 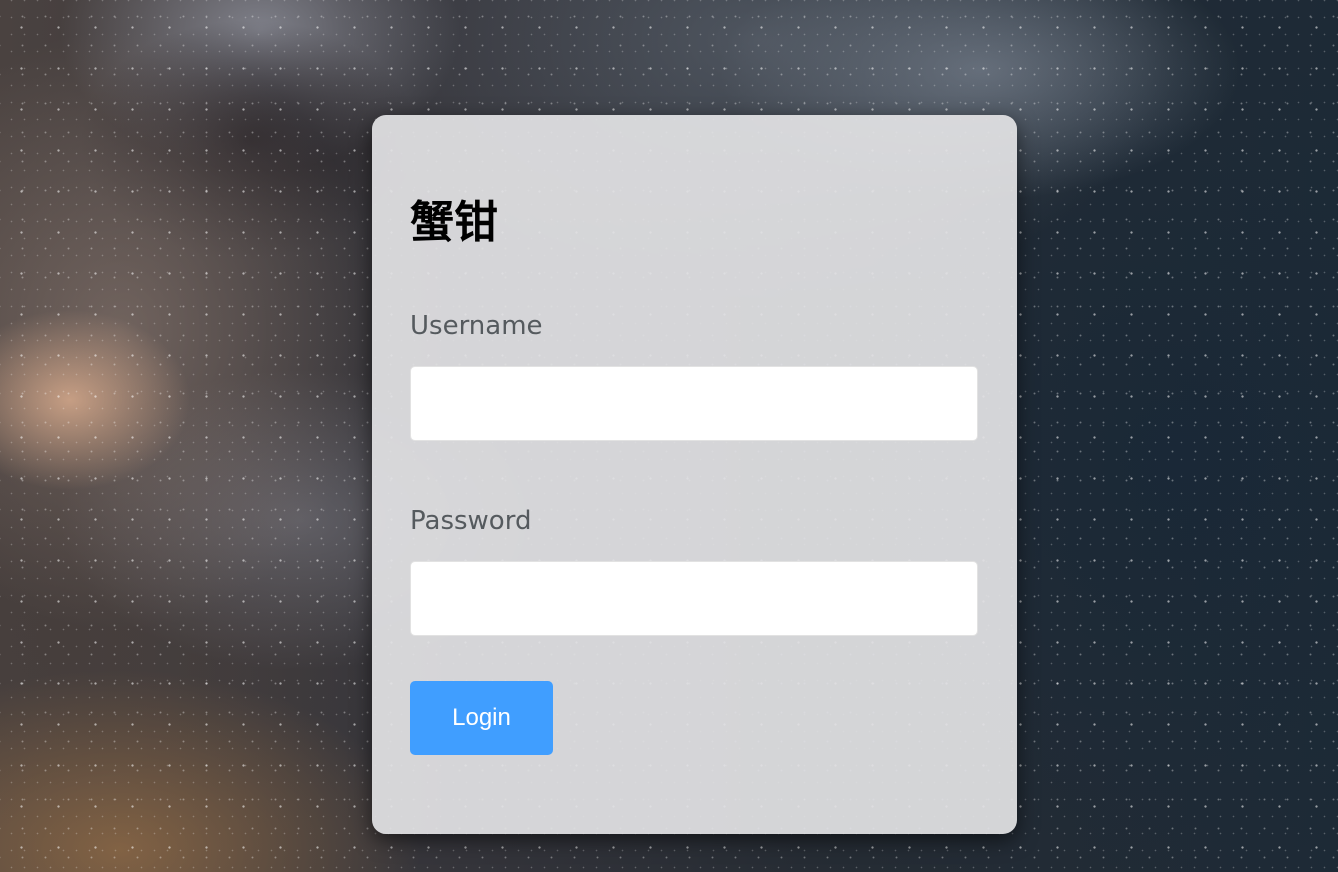 I want to click on login-title: 蟹钳, so click(x=454, y=222).